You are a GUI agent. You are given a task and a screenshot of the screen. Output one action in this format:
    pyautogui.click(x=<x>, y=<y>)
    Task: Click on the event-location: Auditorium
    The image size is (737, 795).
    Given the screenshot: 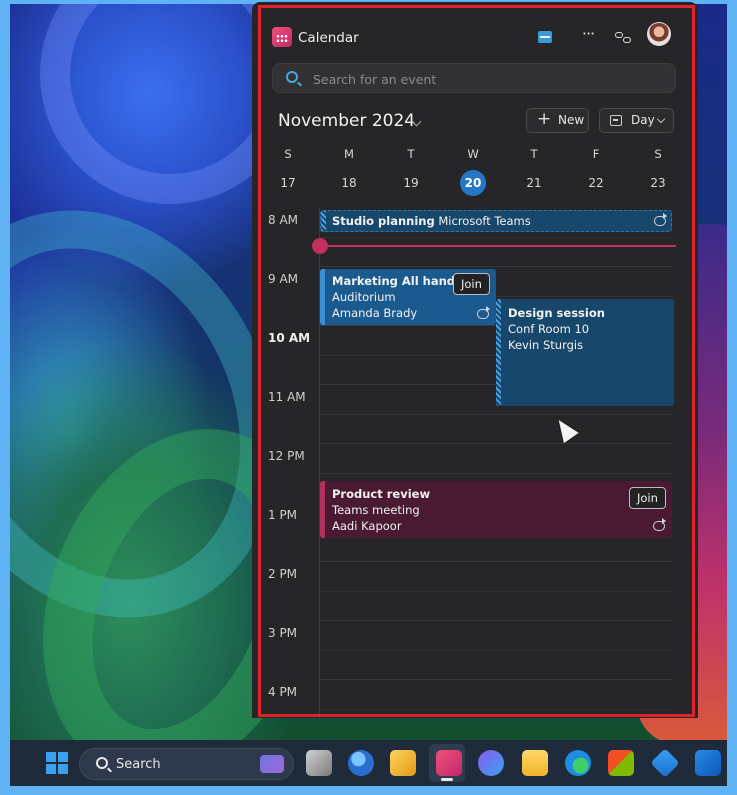 What is the action you would take?
    pyautogui.click(x=364, y=297)
    